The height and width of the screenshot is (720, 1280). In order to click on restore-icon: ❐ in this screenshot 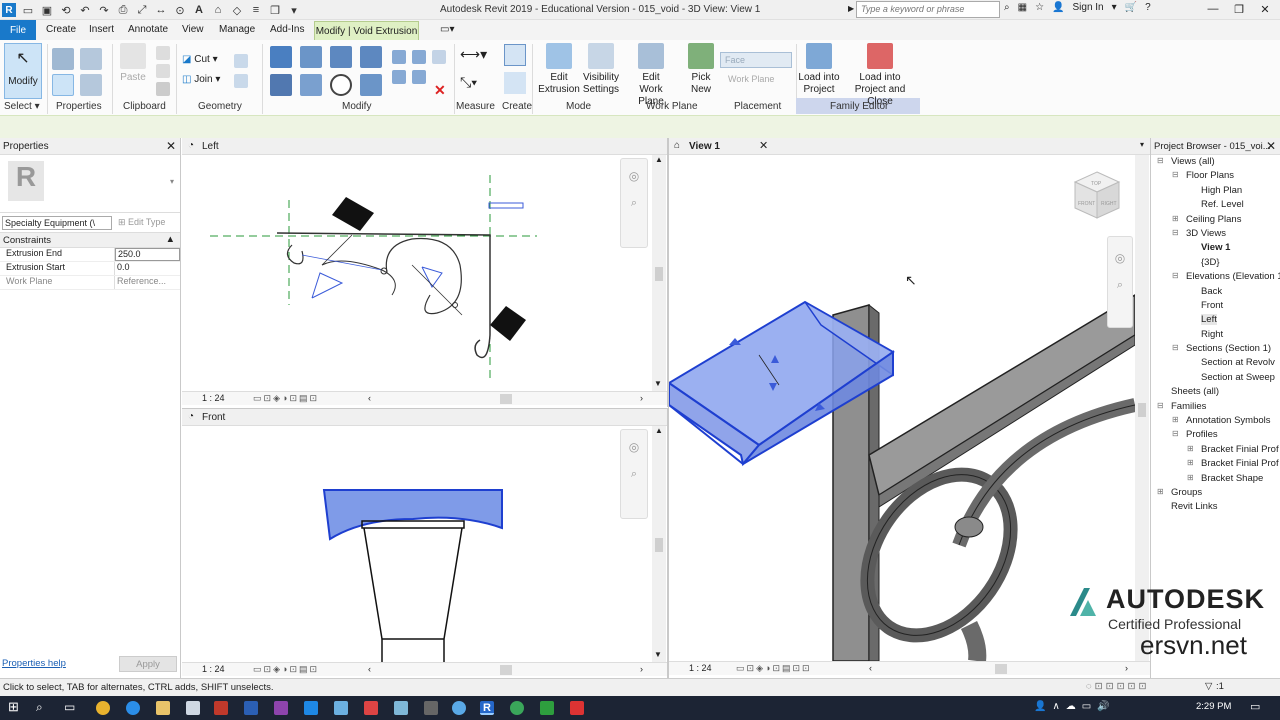, I will do `click(1239, 9)`.